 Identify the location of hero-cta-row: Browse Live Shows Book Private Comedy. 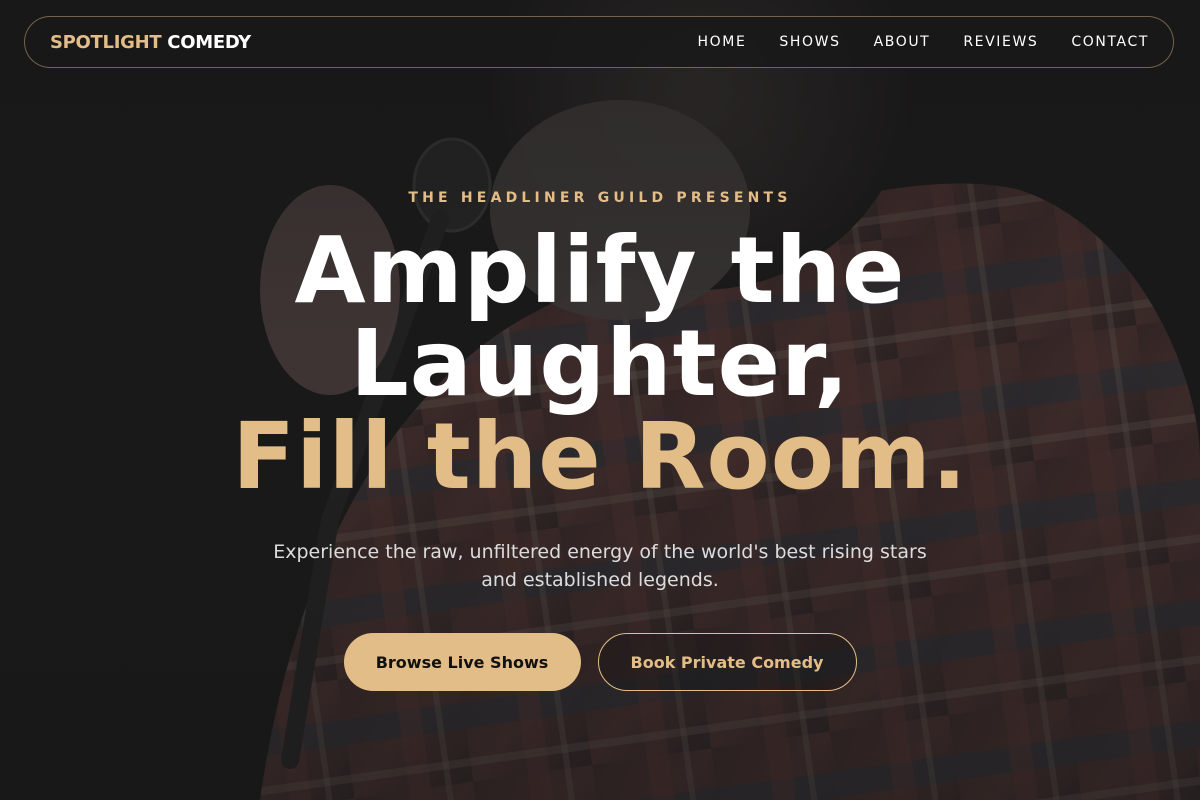
(600, 662).